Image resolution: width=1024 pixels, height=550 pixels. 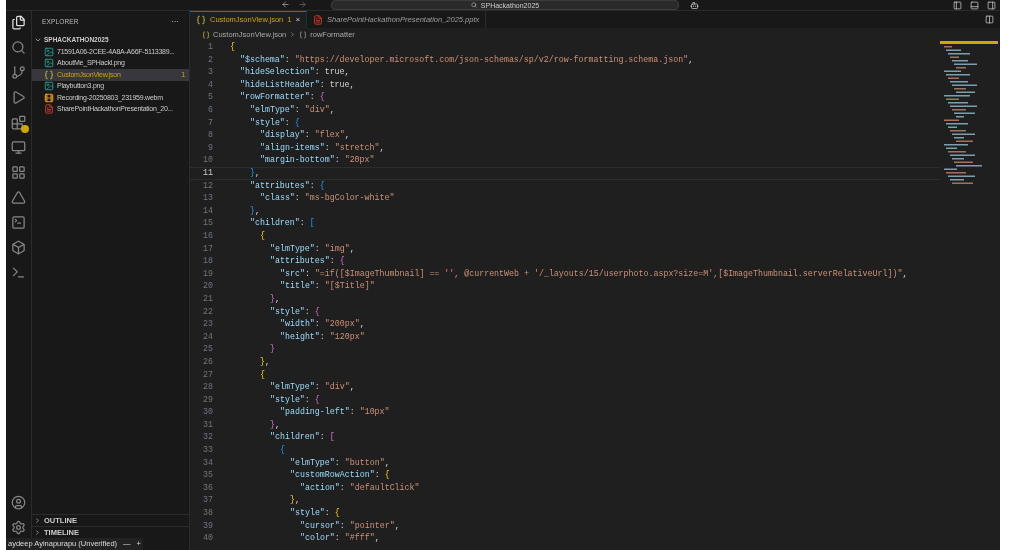 What do you see at coordinates (208, 374) in the screenshot?
I see `line-number: 27` at bounding box center [208, 374].